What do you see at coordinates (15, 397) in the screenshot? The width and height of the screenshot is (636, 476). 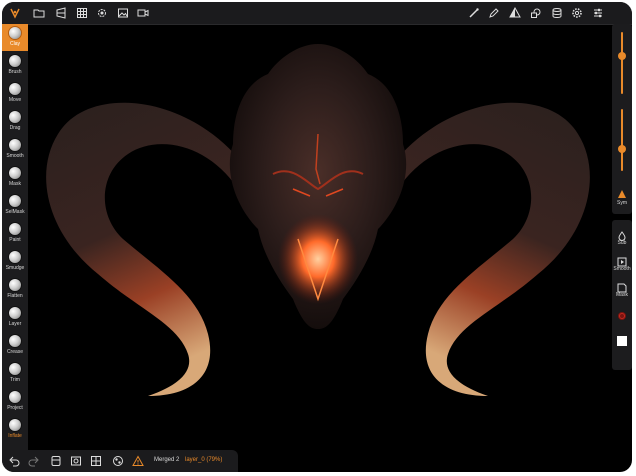 I see `project-tool-icon` at bounding box center [15, 397].